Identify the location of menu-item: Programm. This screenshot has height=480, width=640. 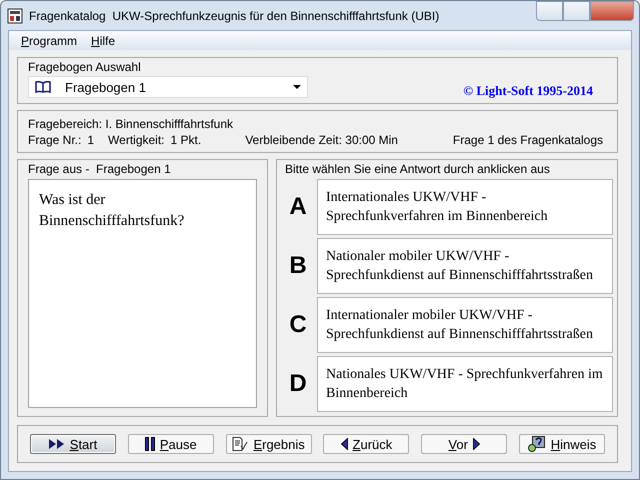
(49, 41).